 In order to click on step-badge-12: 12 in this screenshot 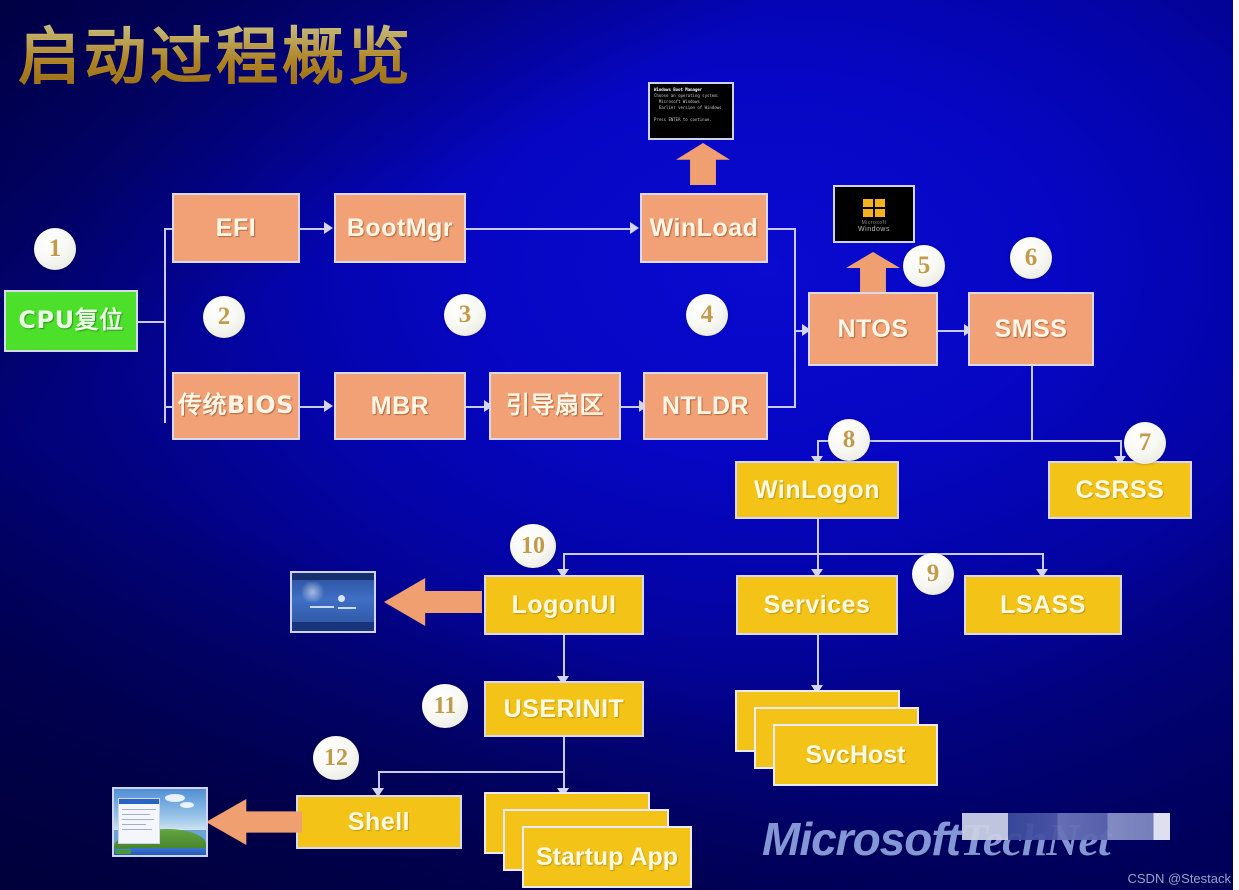, I will do `click(336, 758)`.